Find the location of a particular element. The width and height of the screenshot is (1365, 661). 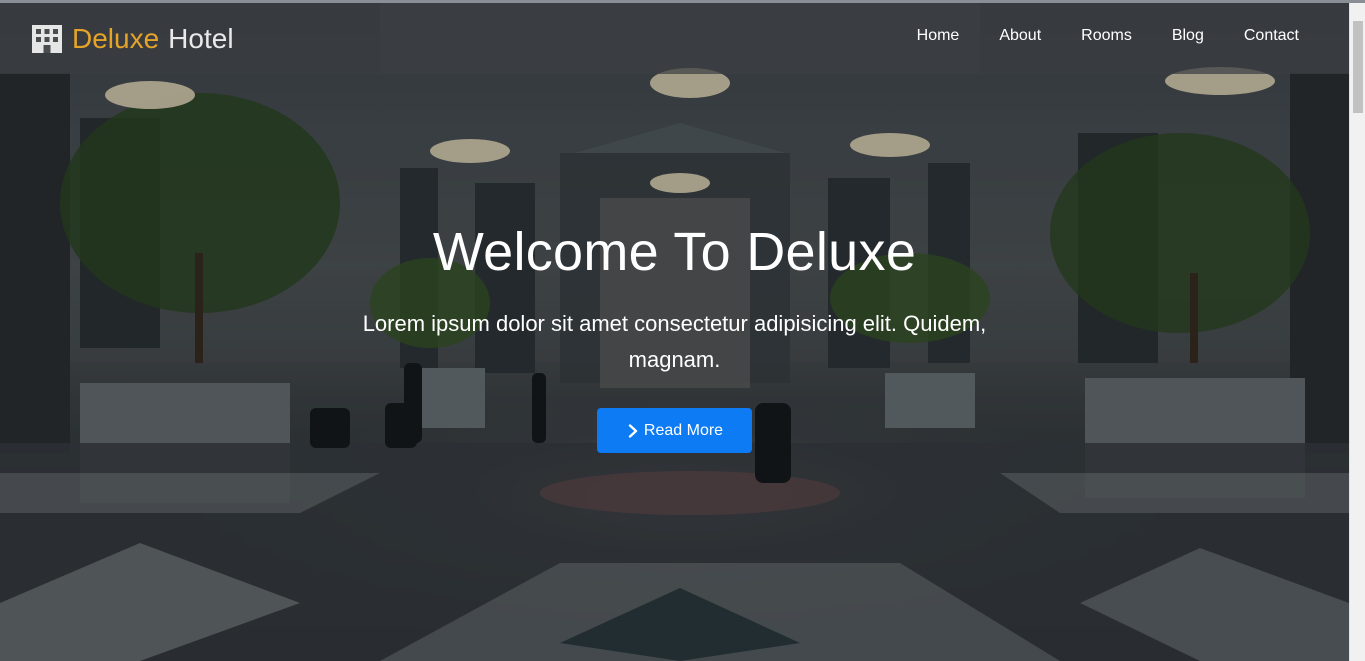

brand-name-primary: Deluxe is located at coordinates (116, 38).